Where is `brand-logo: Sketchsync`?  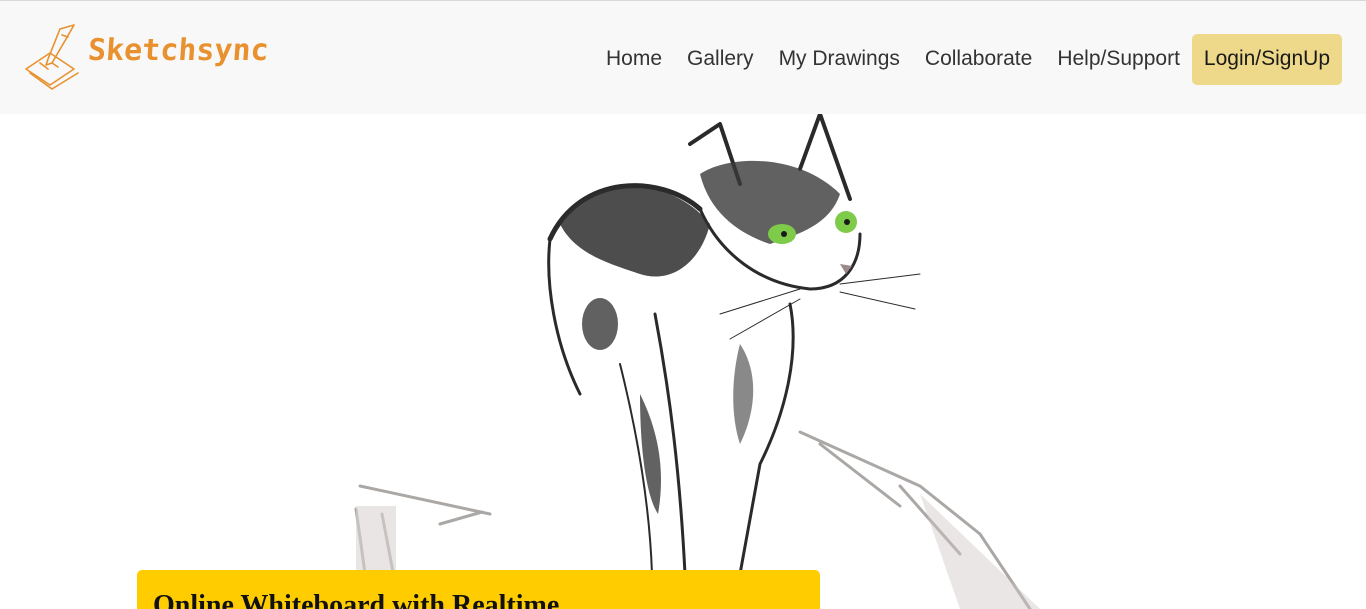 brand-logo: Sketchsync is located at coordinates (146, 58).